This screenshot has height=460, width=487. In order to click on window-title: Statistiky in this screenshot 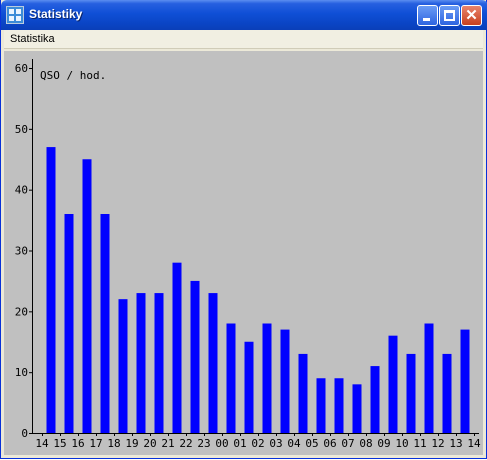, I will do `click(56, 14)`.